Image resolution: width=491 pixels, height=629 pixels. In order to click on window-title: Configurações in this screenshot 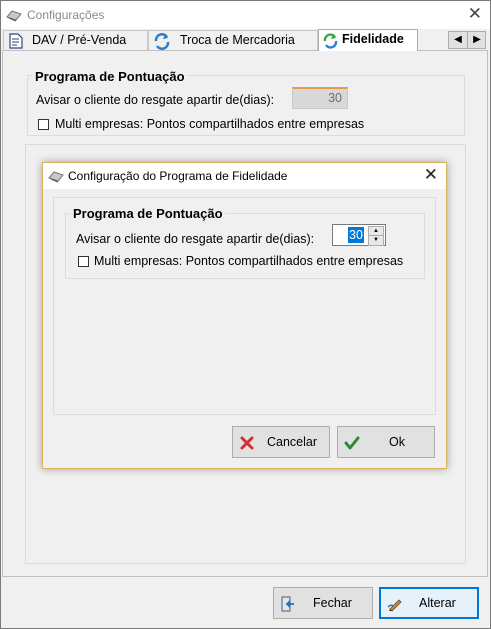, I will do `click(66, 15)`.